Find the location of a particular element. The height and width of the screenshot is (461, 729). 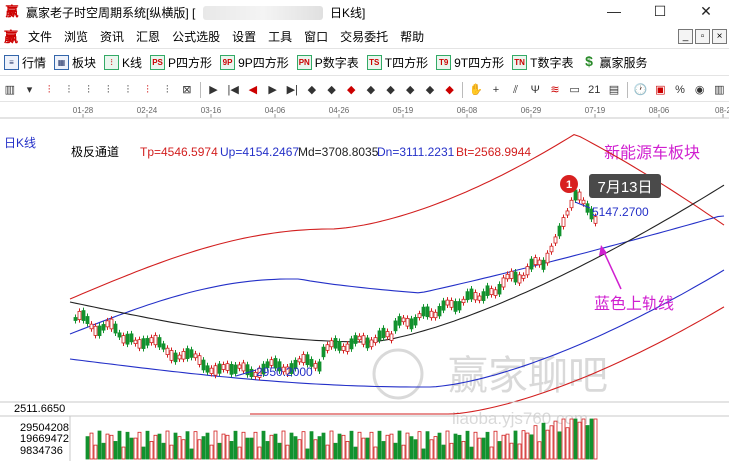

menu-tools: 工具 is located at coordinates (280, 37).